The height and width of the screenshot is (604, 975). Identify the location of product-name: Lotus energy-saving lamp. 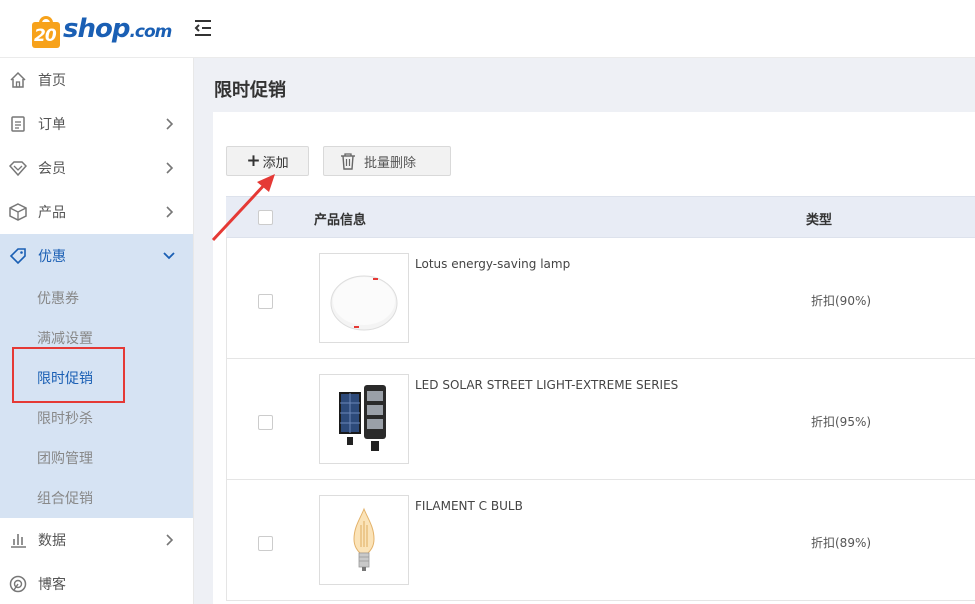
(492, 264).